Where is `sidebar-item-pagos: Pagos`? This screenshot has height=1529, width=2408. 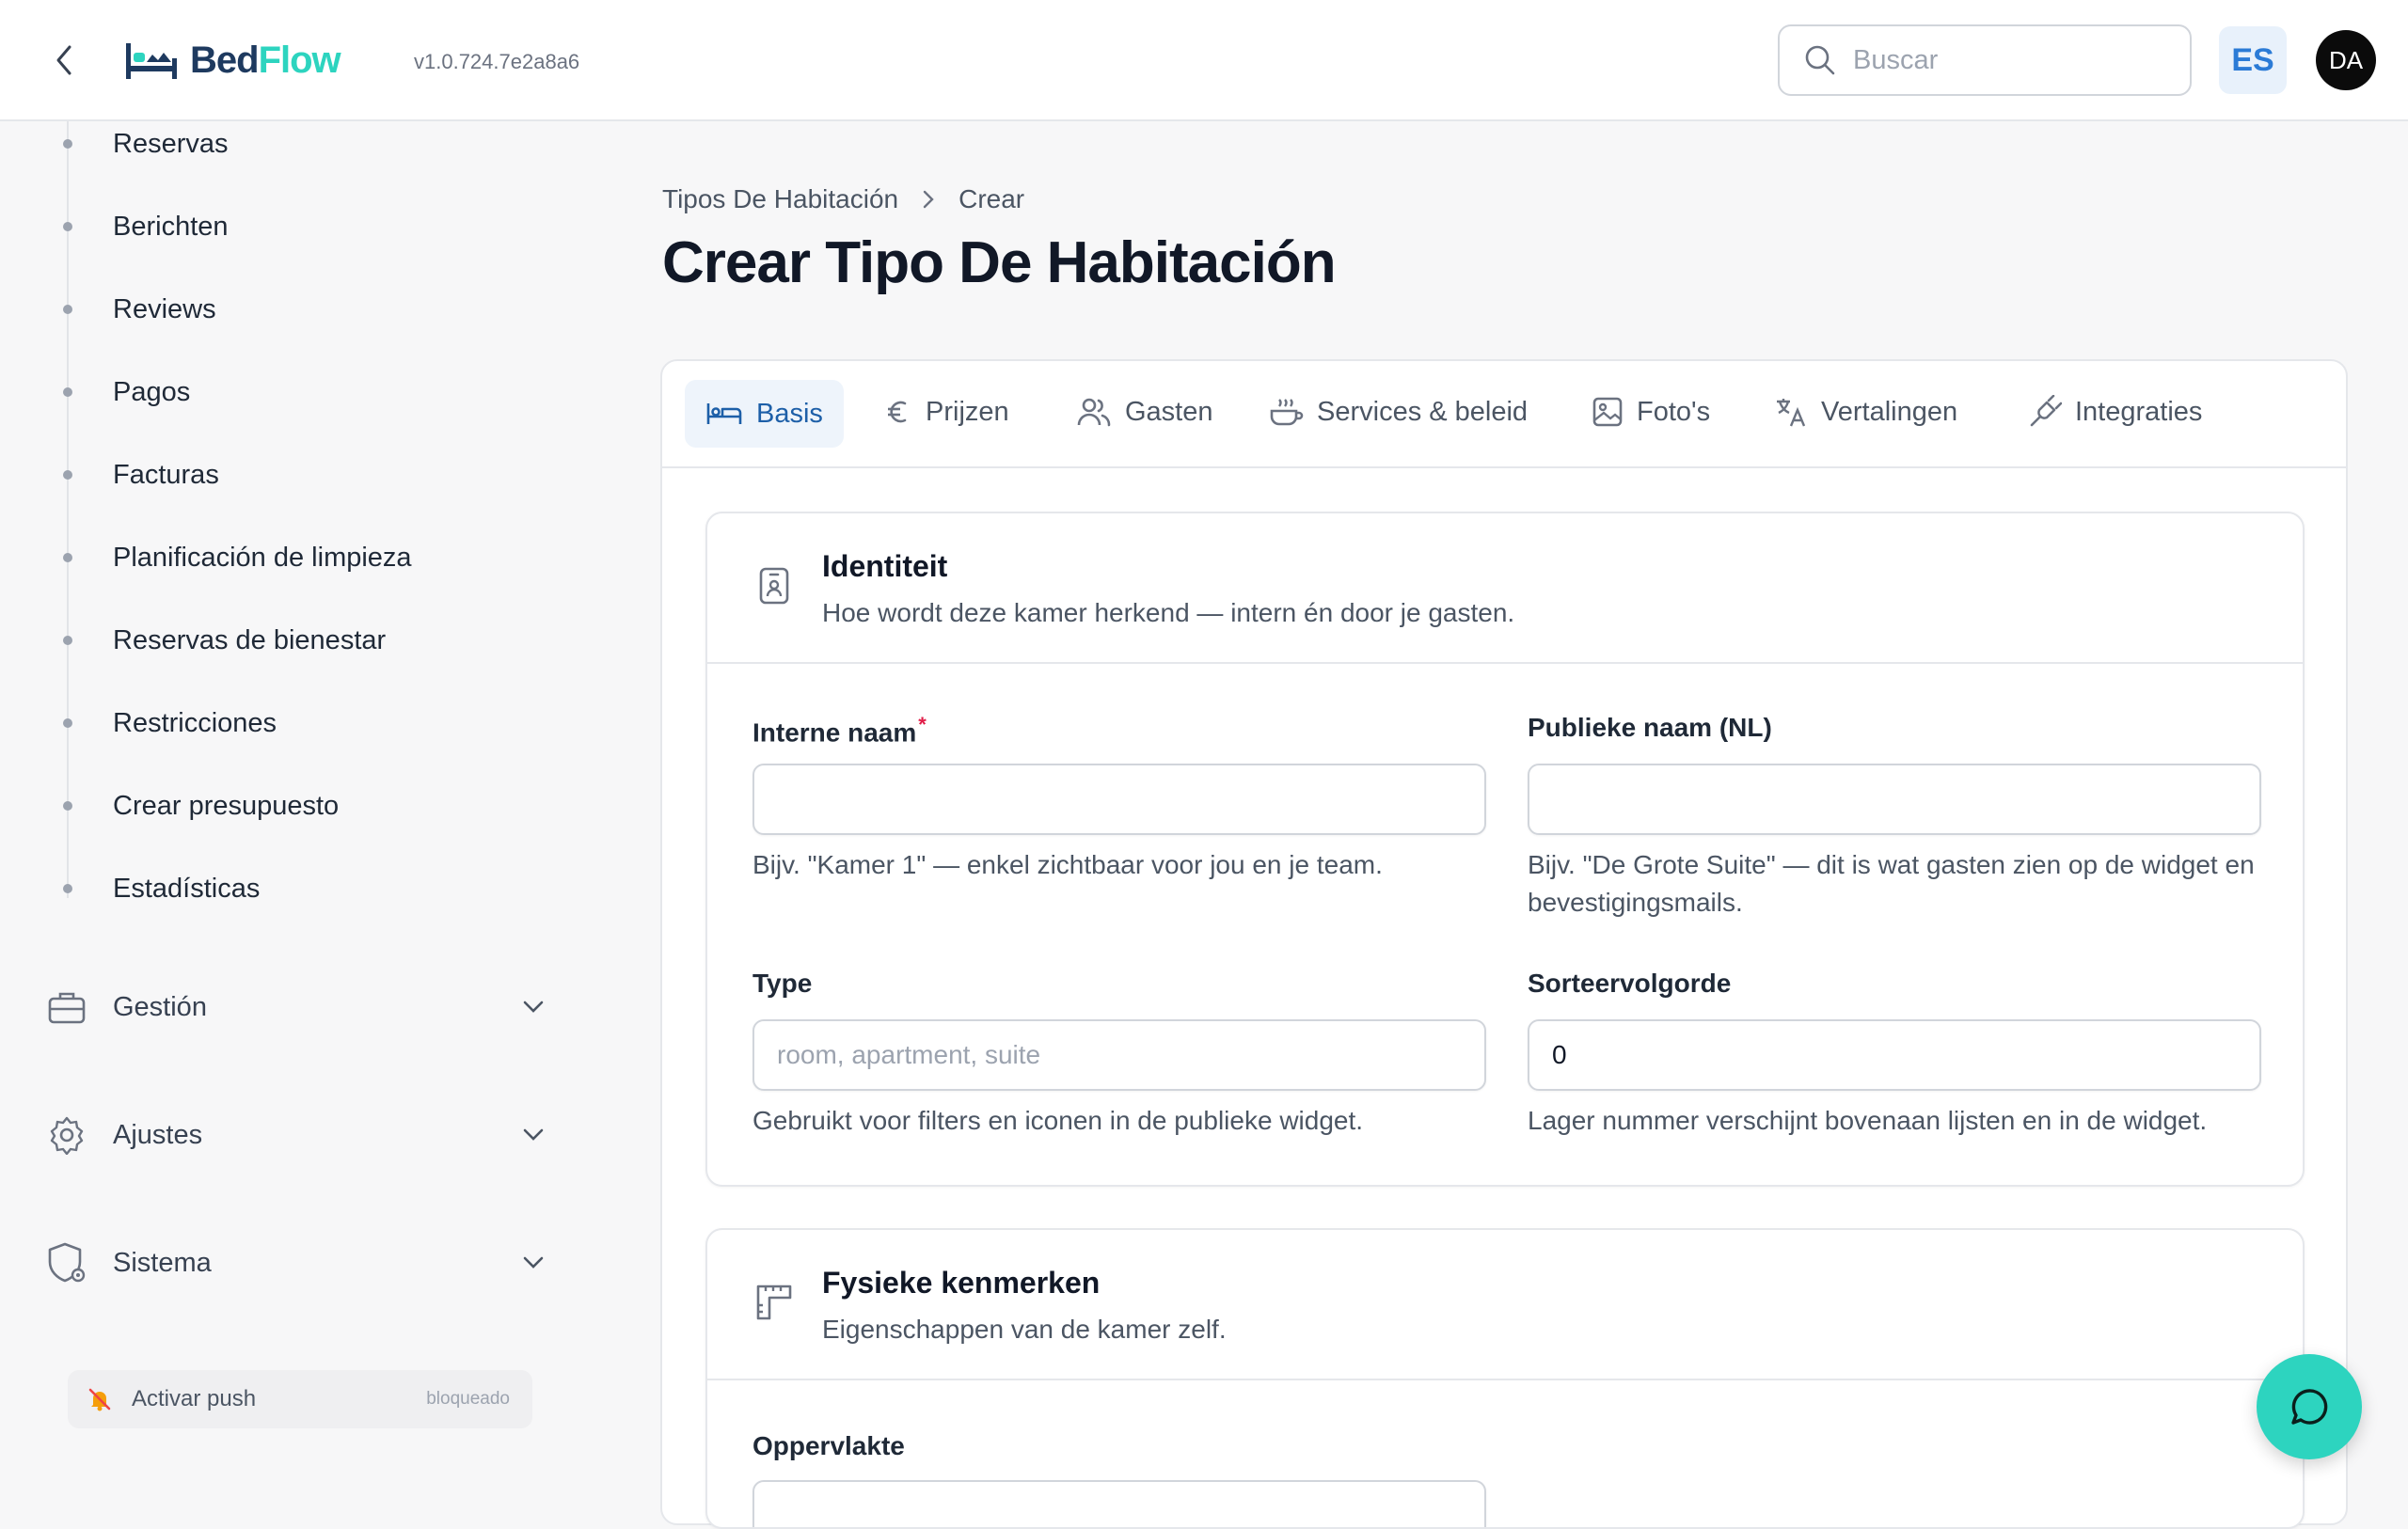 sidebar-item-pagos: Pagos is located at coordinates (282, 392).